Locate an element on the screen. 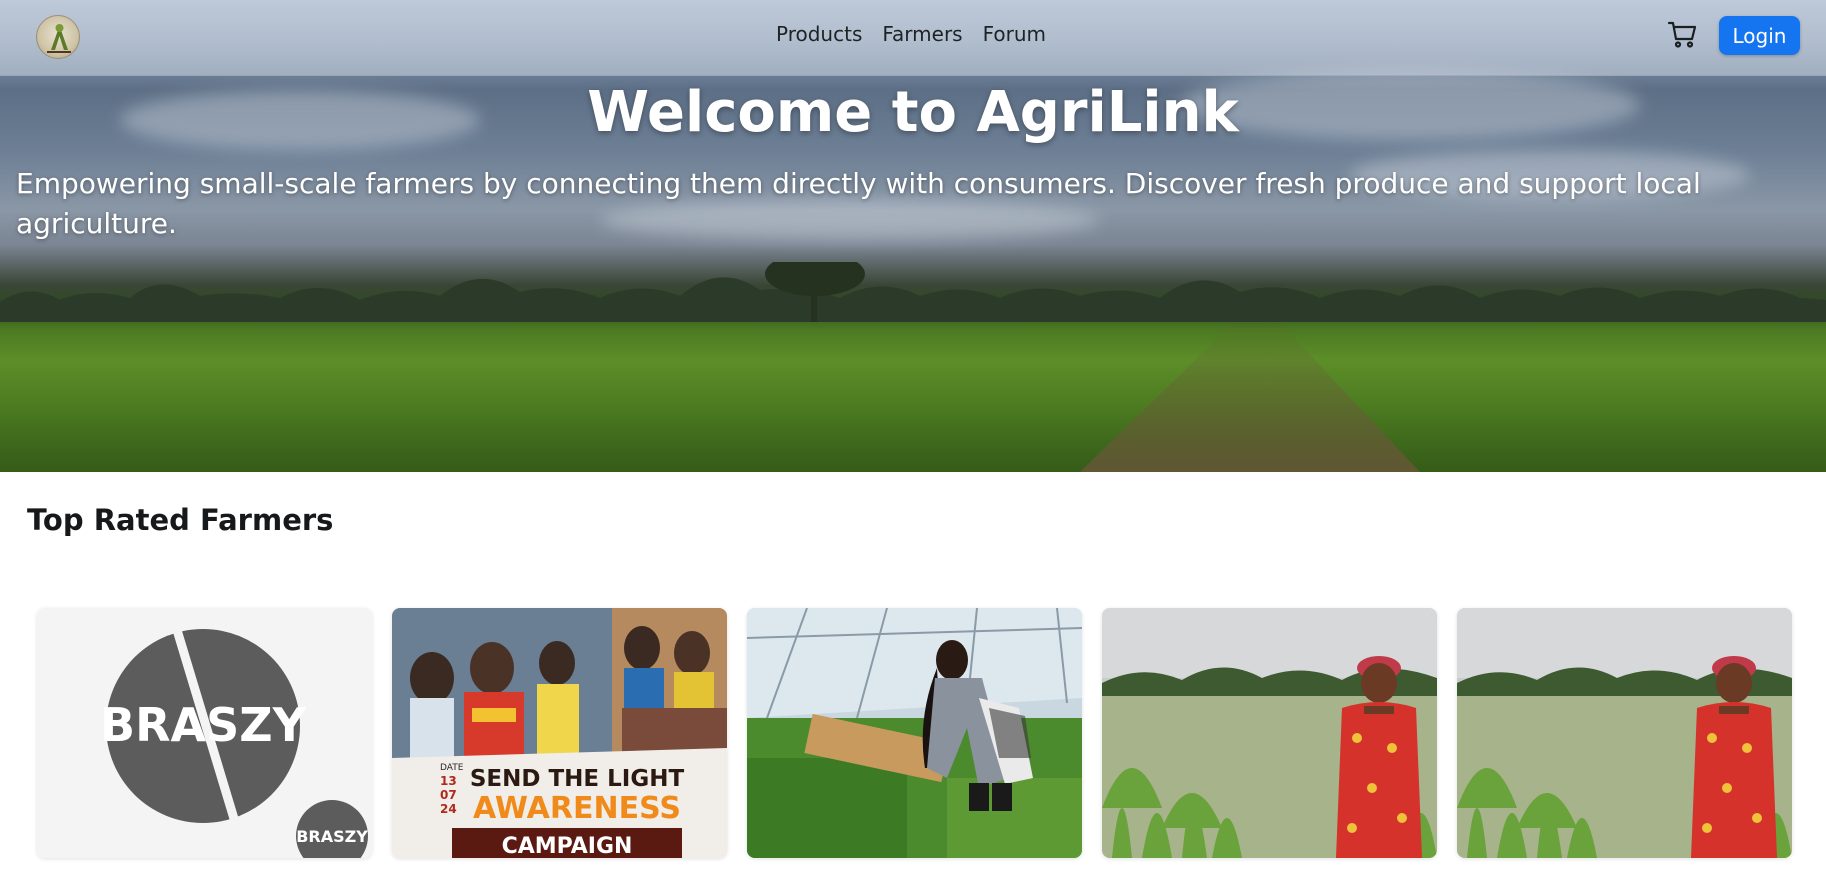  nav-farmers-link: Farmers is located at coordinates (922, 34).